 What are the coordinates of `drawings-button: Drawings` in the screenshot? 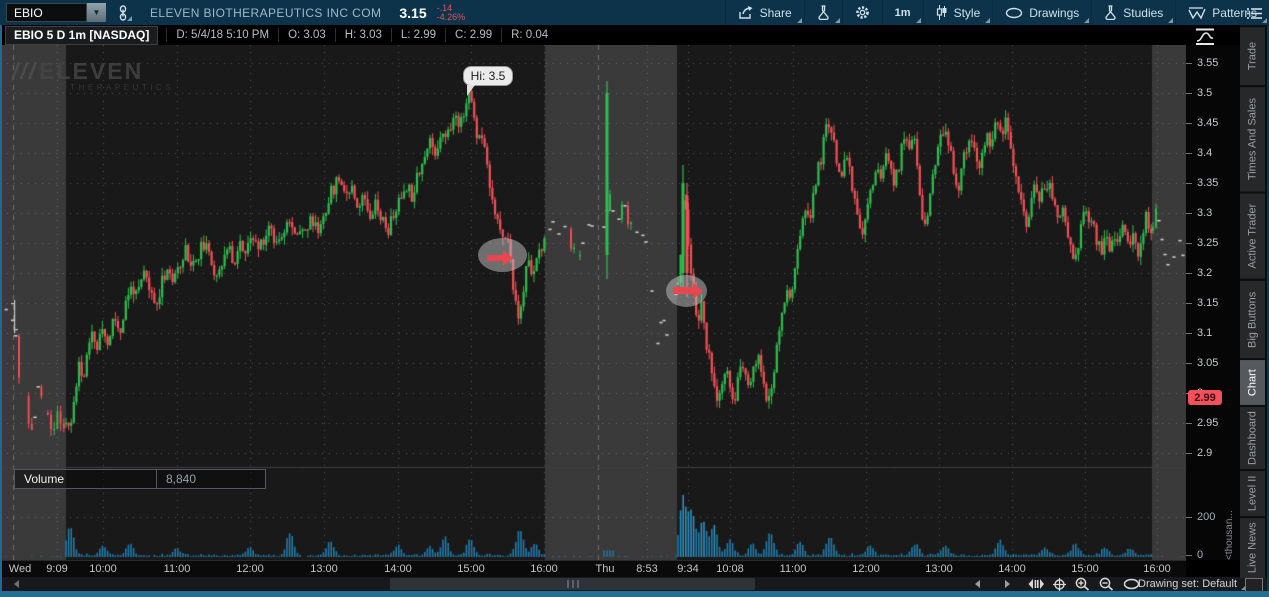 It's located at (1041, 12).